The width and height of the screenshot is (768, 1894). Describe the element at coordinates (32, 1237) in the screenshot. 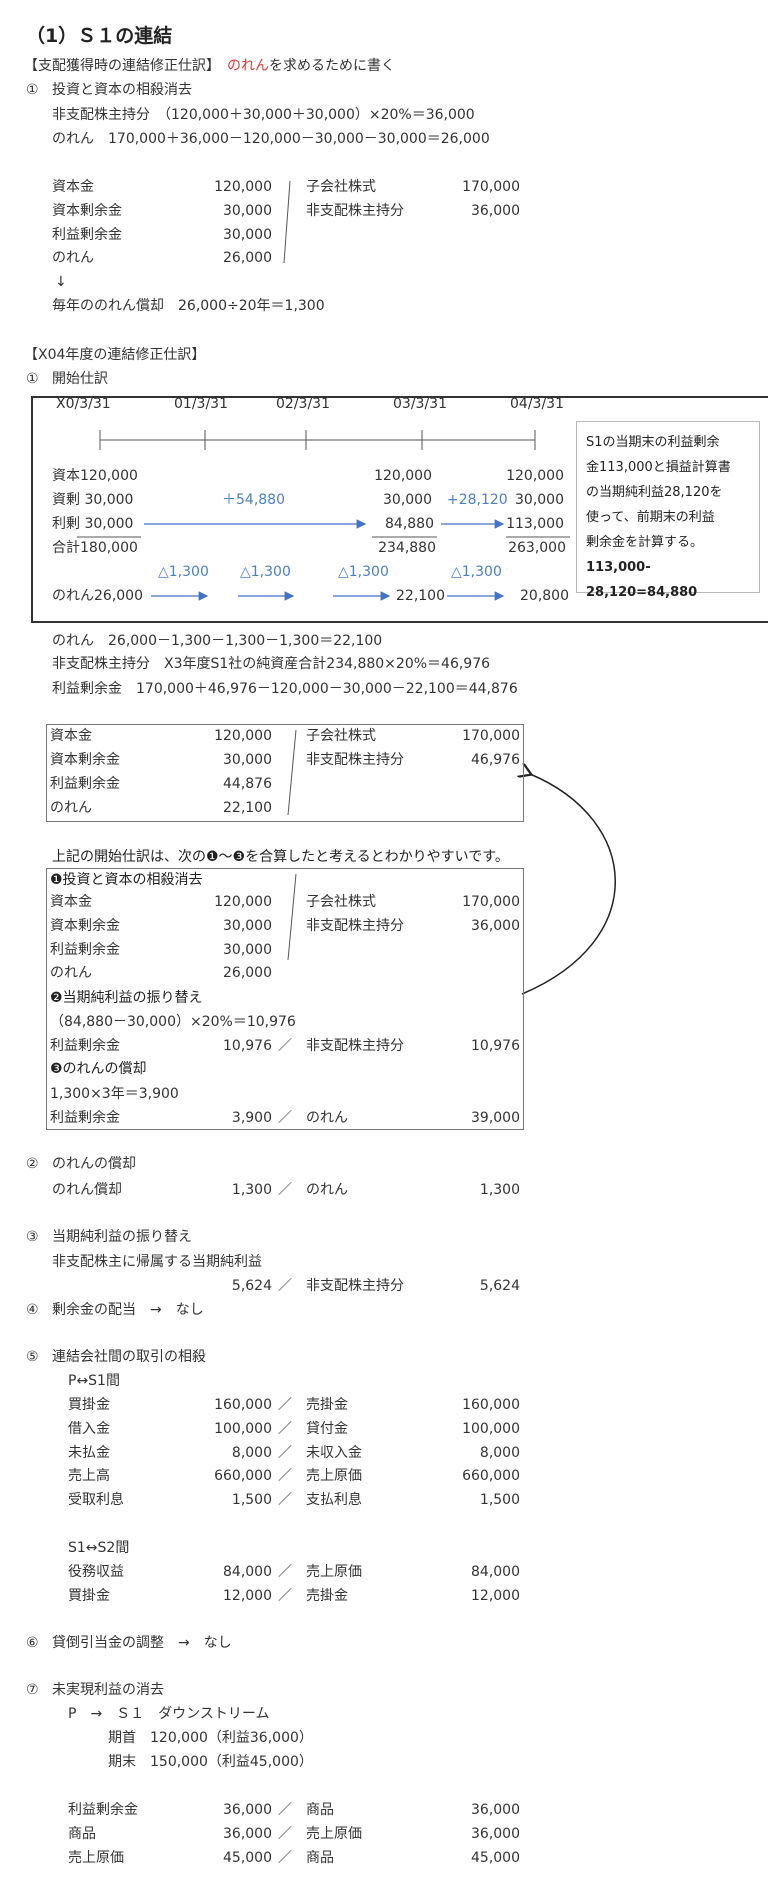

I see `step-number: ③` at that location.